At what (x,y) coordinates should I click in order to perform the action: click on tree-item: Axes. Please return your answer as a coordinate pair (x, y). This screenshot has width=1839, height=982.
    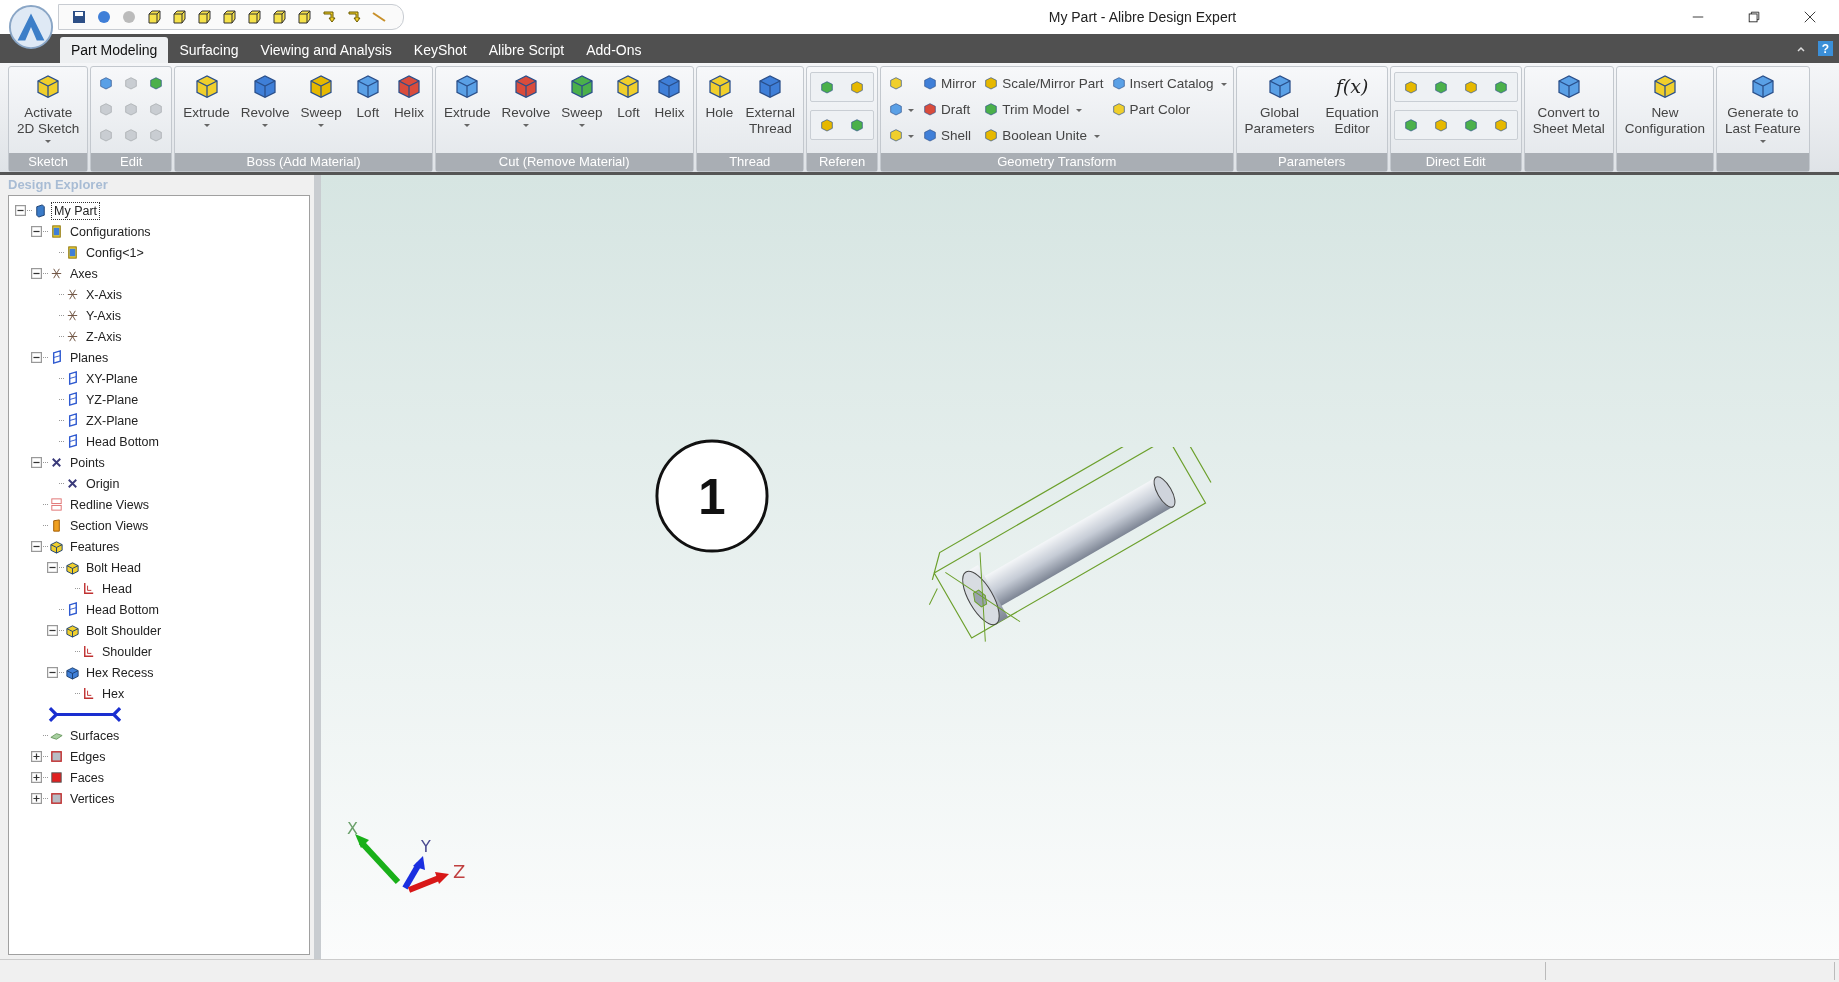
    Looking at the image, I should click on (84, 273).